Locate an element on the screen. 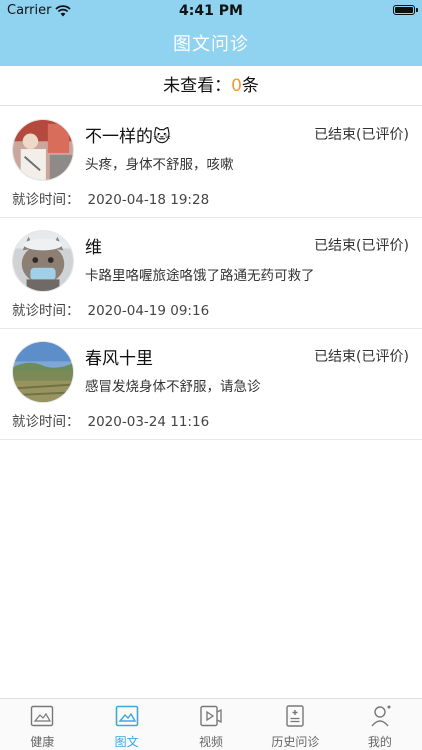  tab-profile: 我的 is located at coordinates (380, 724).